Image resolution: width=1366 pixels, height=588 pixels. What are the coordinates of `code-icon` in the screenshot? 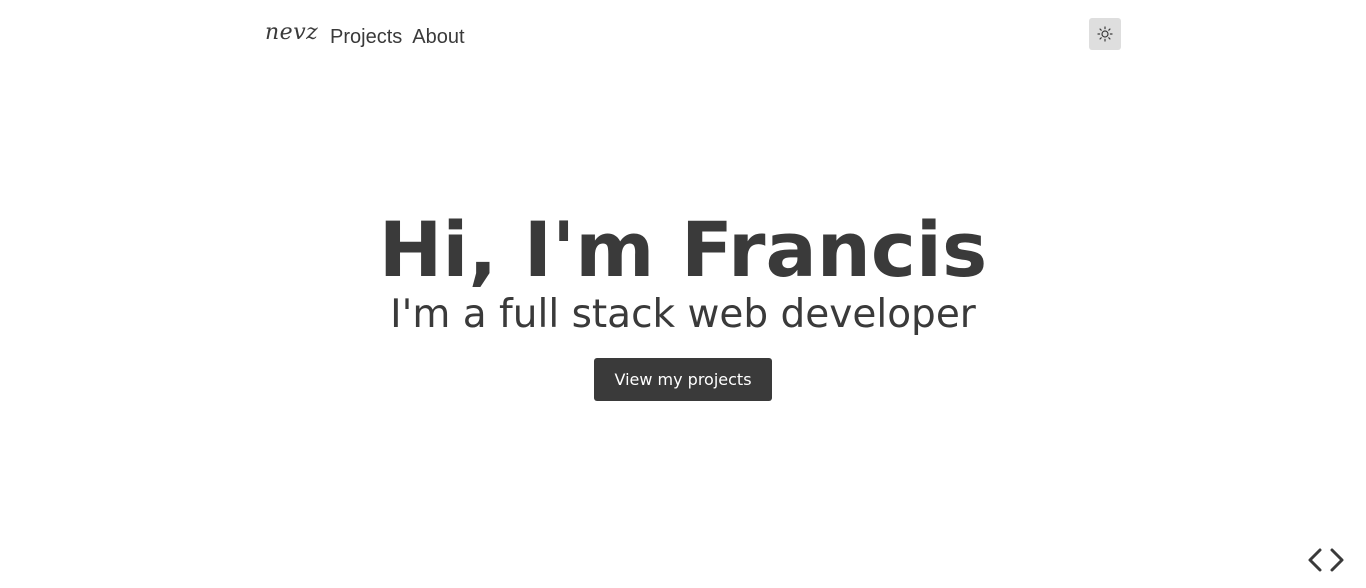 It's located at (1327, 560).